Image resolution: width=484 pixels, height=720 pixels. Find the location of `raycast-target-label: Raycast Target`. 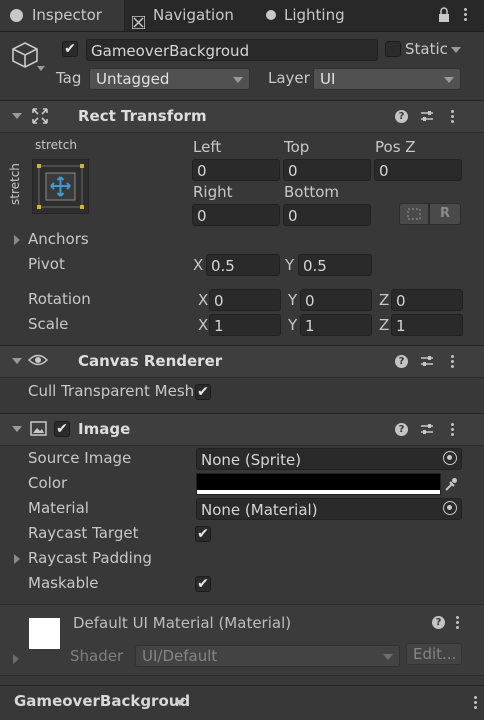

raycast-target-label: Raycast Target is located at coordinates (83, 533).